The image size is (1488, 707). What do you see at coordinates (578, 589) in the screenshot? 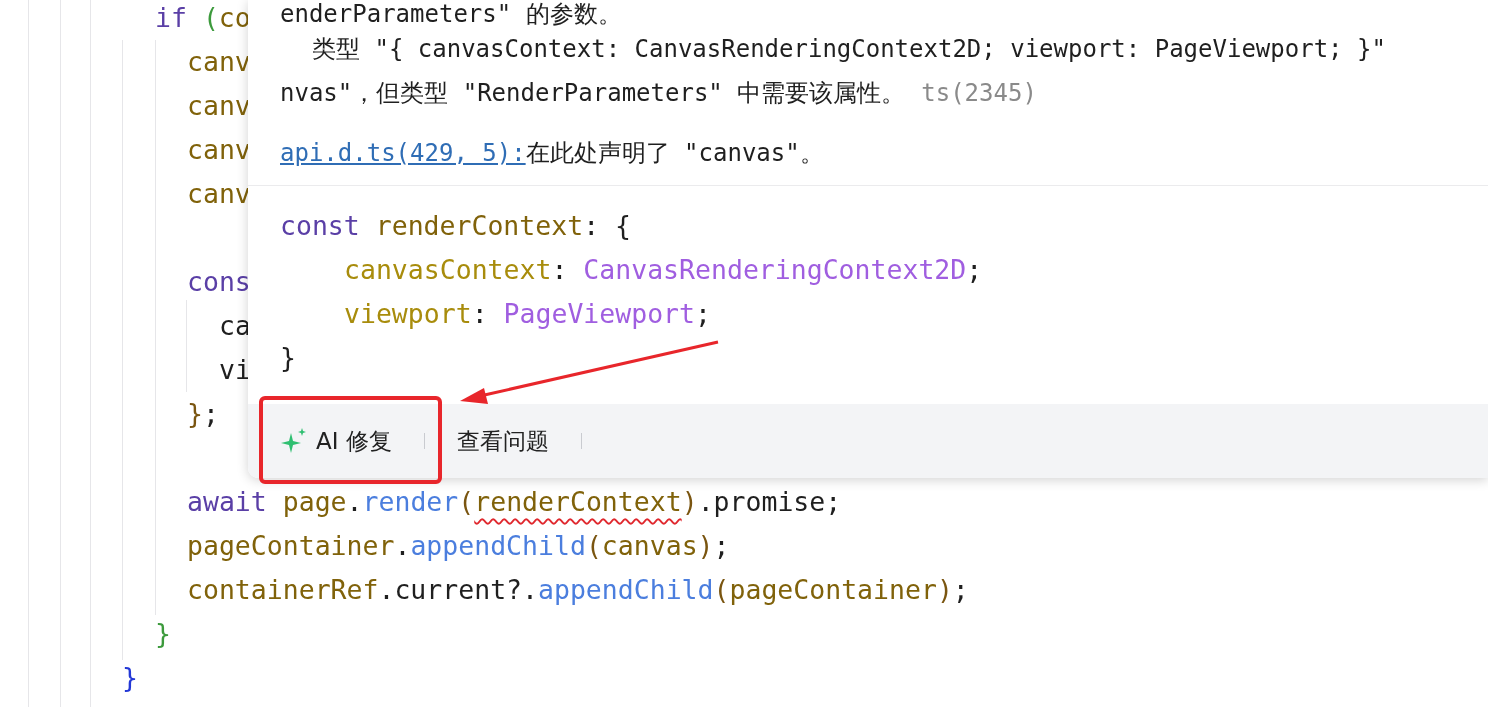
I see `code-line: containerRef.current?.appendChild(pageContainer);` at bounding box center [578, 589].